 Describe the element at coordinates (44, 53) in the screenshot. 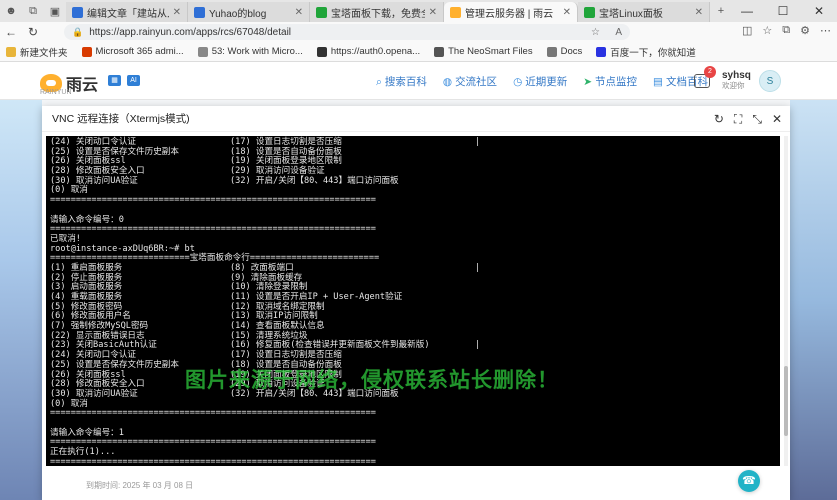

I see `bookmark-label: 新建文件夹` at that location.